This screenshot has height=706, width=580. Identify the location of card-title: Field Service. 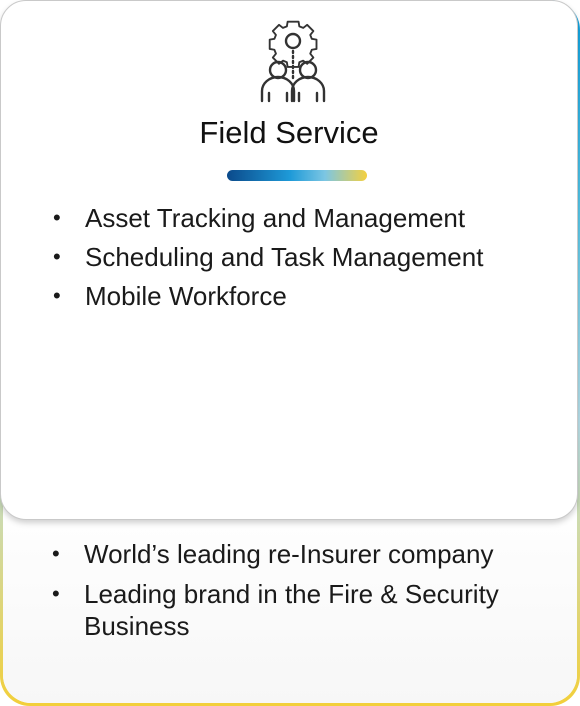
(289, 132).